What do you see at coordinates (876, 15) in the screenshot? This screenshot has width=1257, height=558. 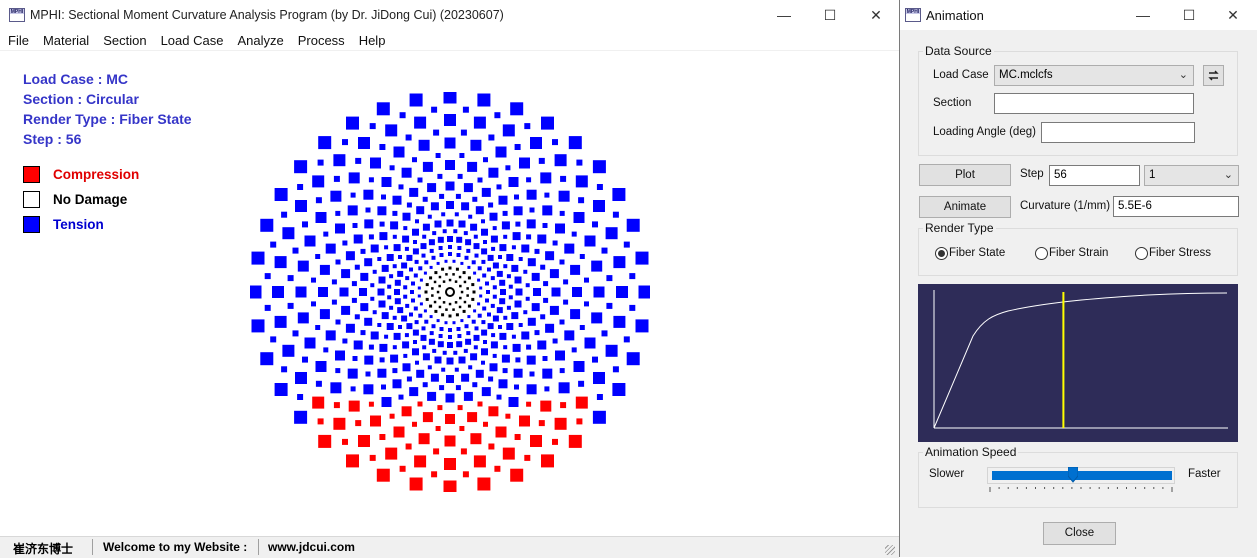 I see `close-window-button: ✕` at bounding box center [876, 15].